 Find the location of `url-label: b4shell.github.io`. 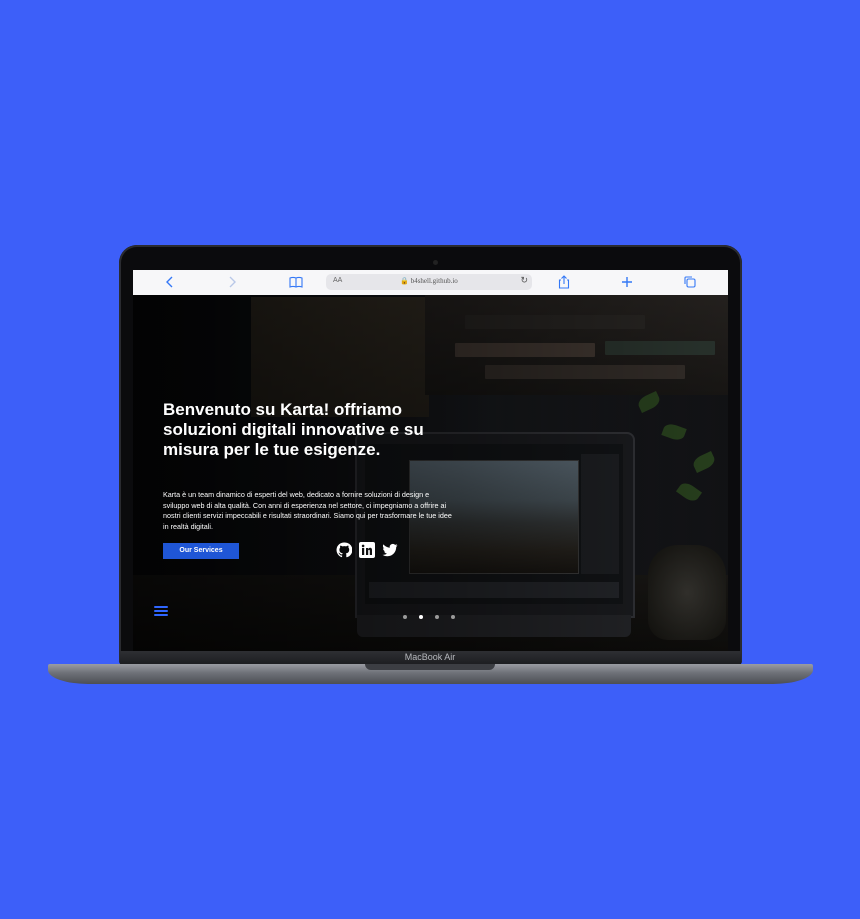

url-label: b4shell.github.io is located at coordinates (434, 281).